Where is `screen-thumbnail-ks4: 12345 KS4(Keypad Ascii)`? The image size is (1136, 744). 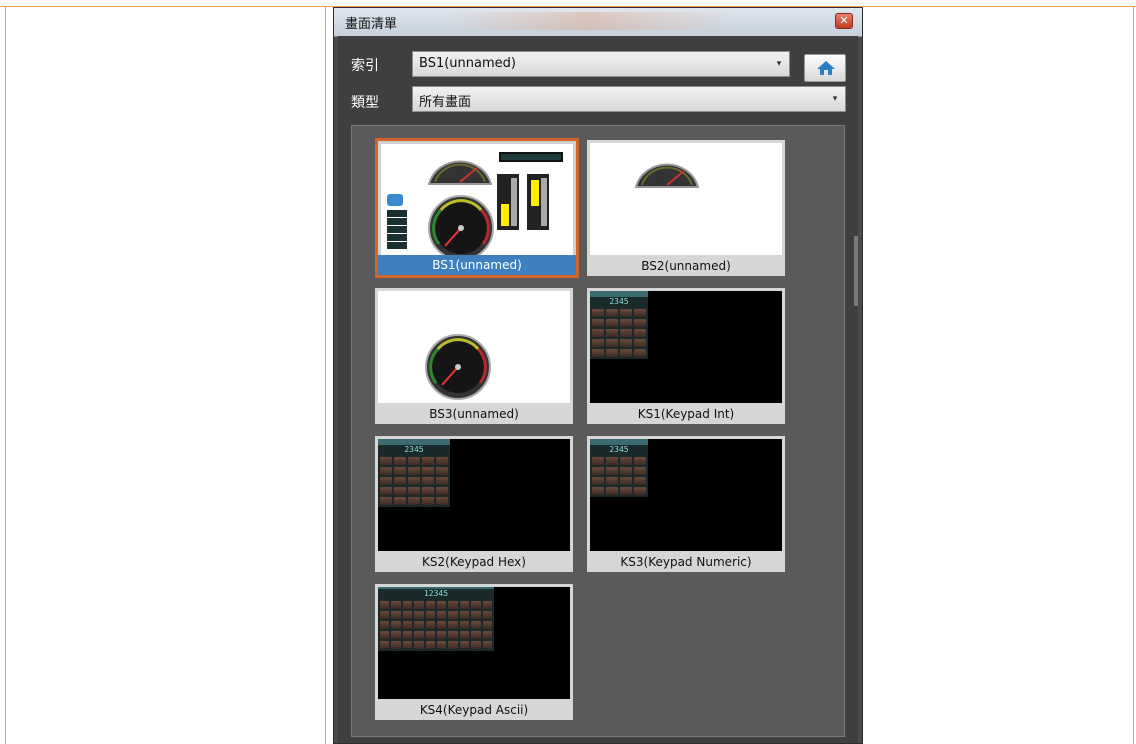 screen-thumbnail-ks4: 12345 KS4(Keypad Ascii) is located at coordinates (474, 652).